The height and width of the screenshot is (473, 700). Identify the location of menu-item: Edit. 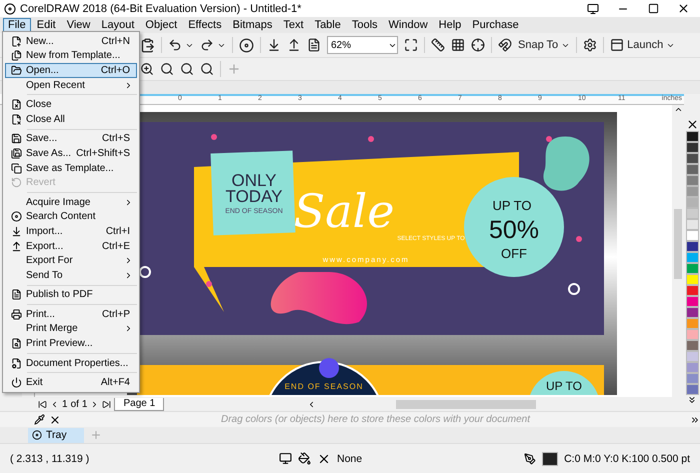
(46, 25).